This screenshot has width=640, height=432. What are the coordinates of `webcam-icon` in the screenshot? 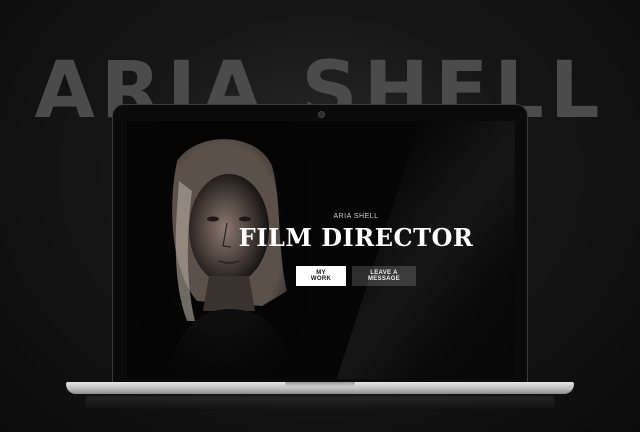 It's located at (321, 114).